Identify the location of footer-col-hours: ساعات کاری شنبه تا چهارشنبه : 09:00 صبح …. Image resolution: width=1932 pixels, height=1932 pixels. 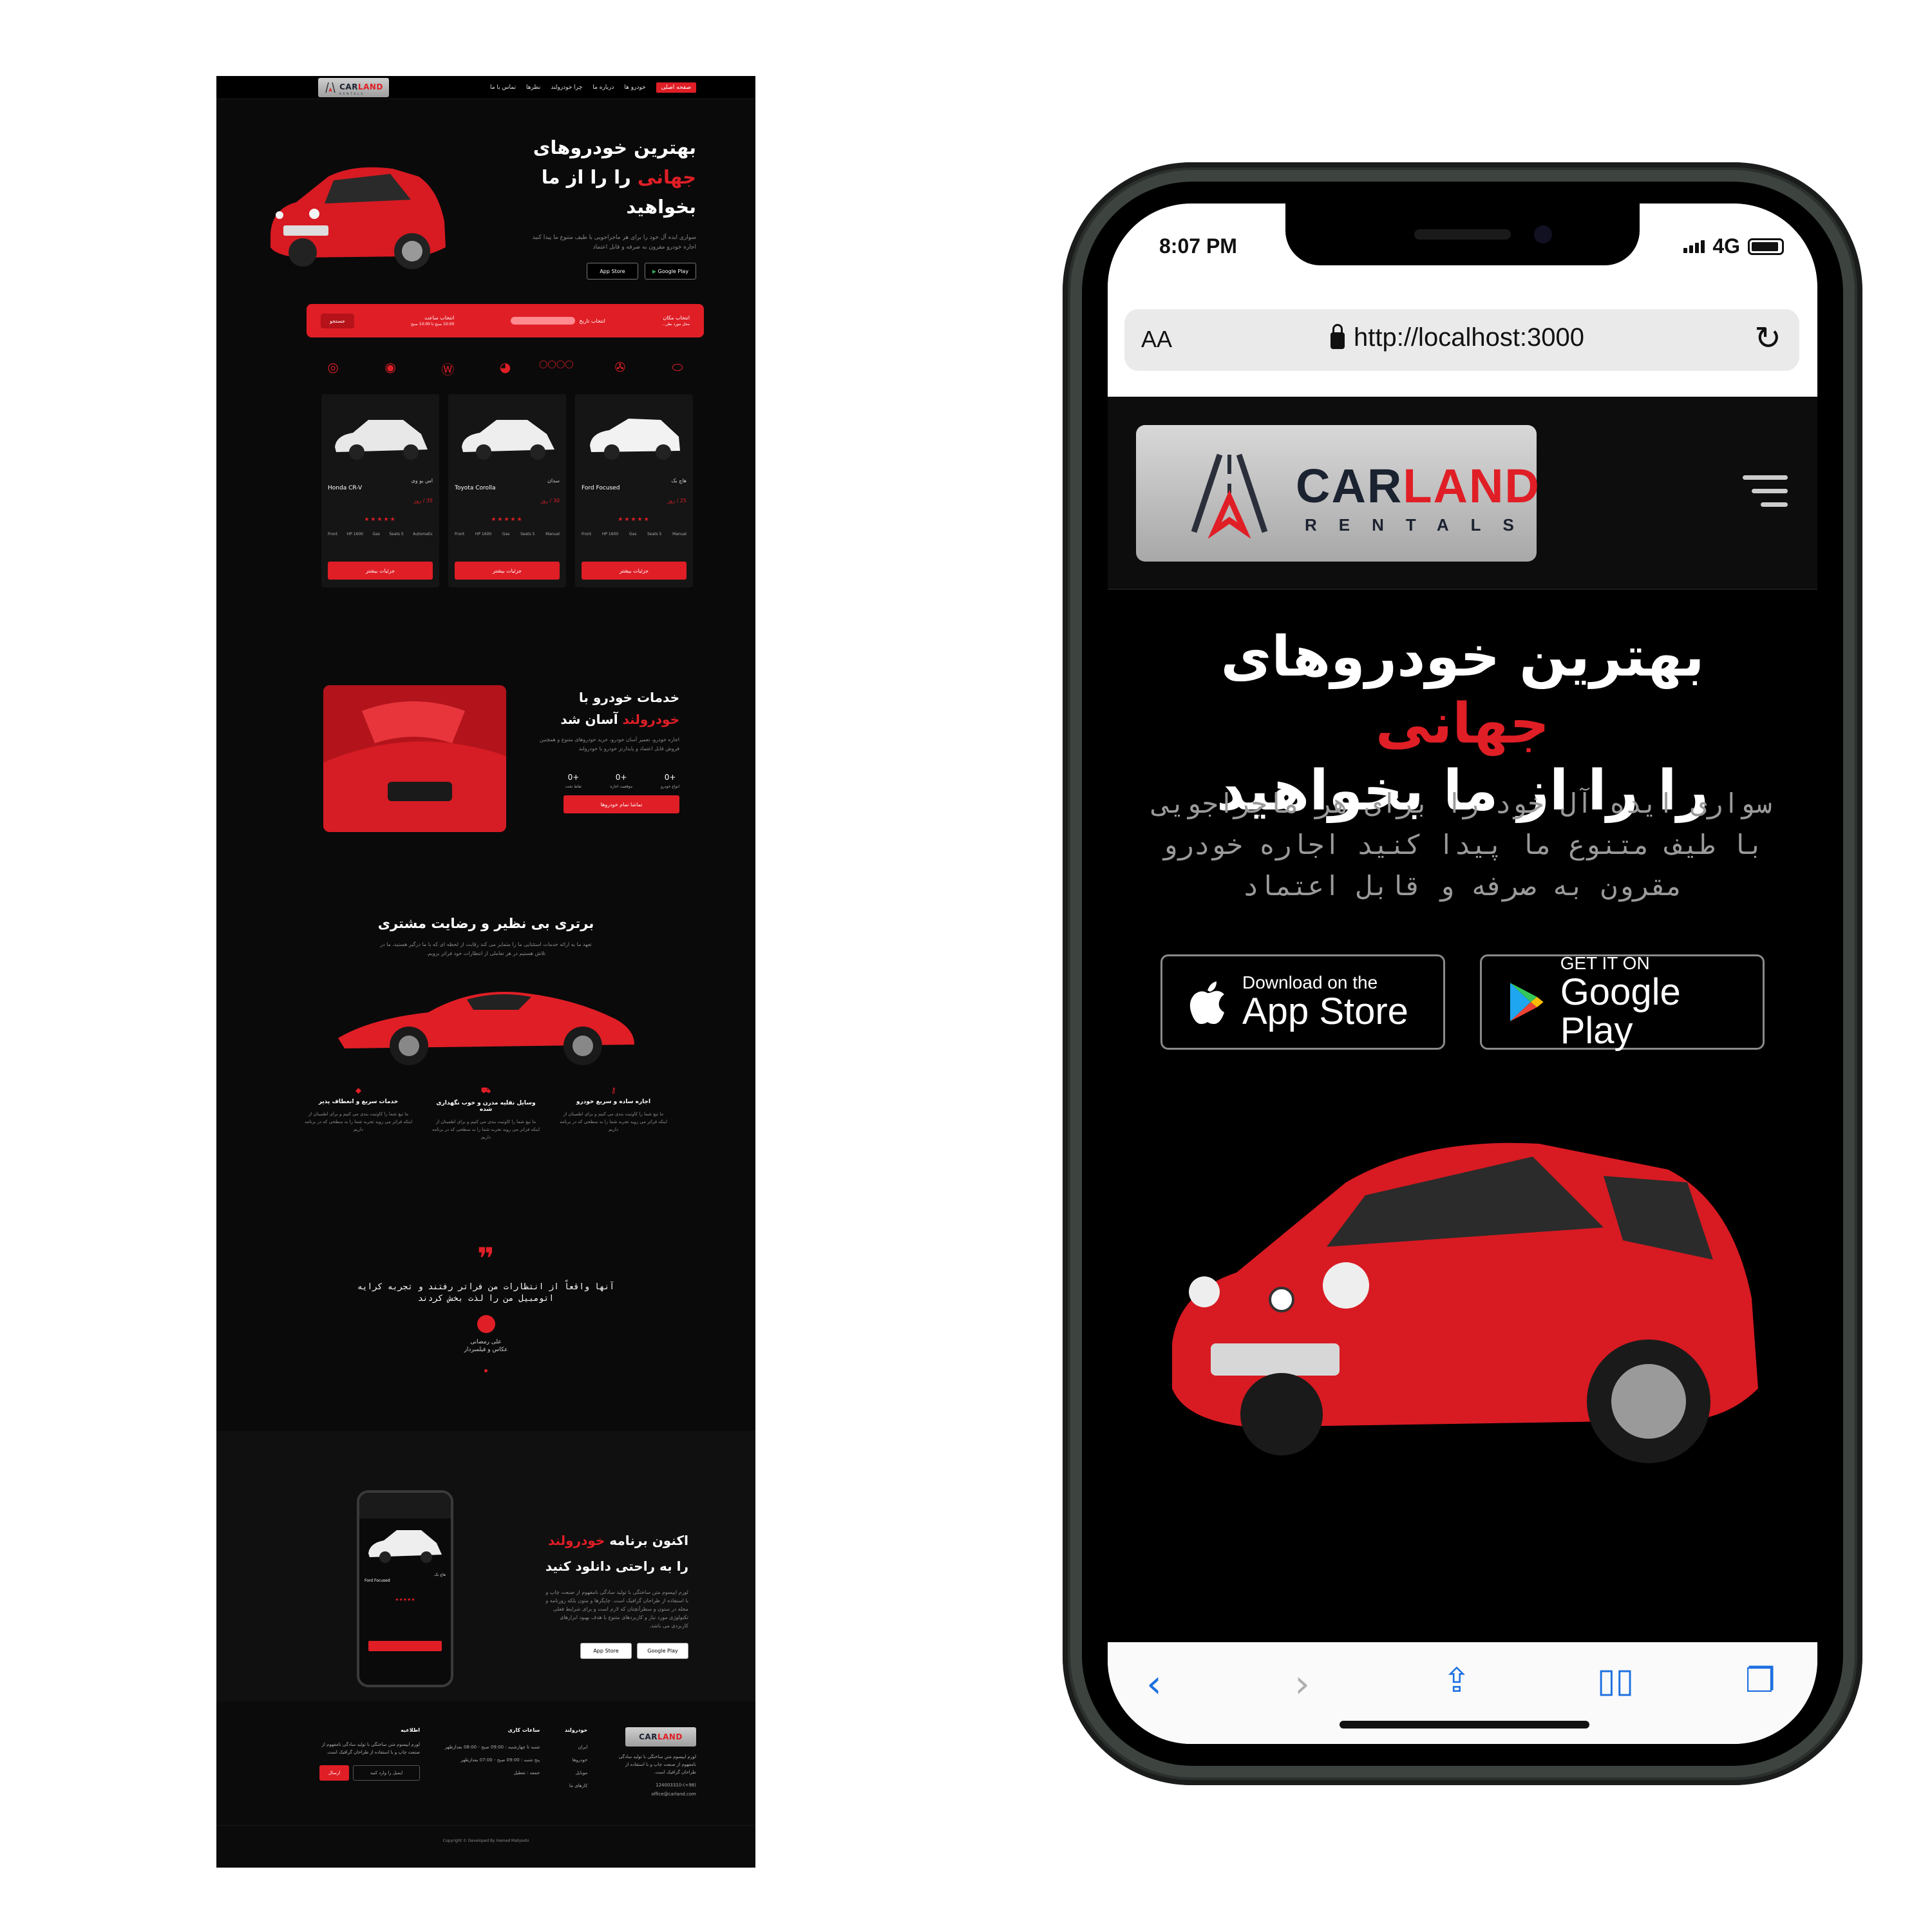
(493, 1762).